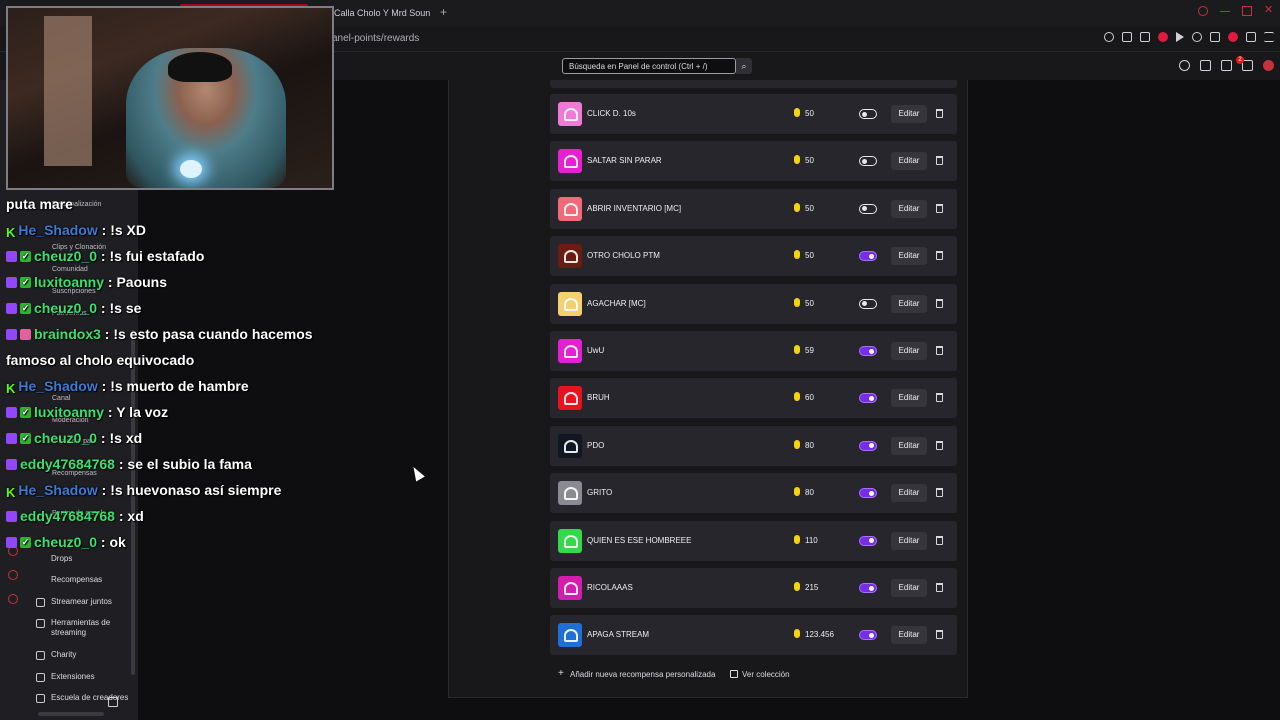 Image resolution: width=1280 pixels, height=720 pixels. What do you see at coordinates (1251, 37) in the screenshot?
I see `download-icon` at bounding box center [1251, 37].